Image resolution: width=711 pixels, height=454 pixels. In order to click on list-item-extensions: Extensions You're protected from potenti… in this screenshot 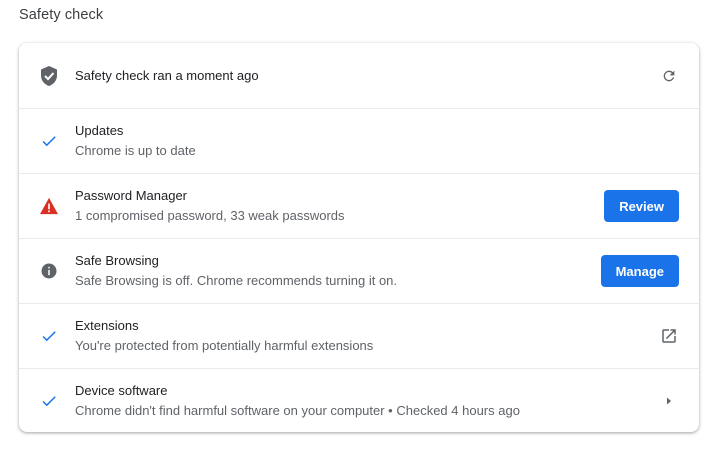, I will do `click(359, 335)`.